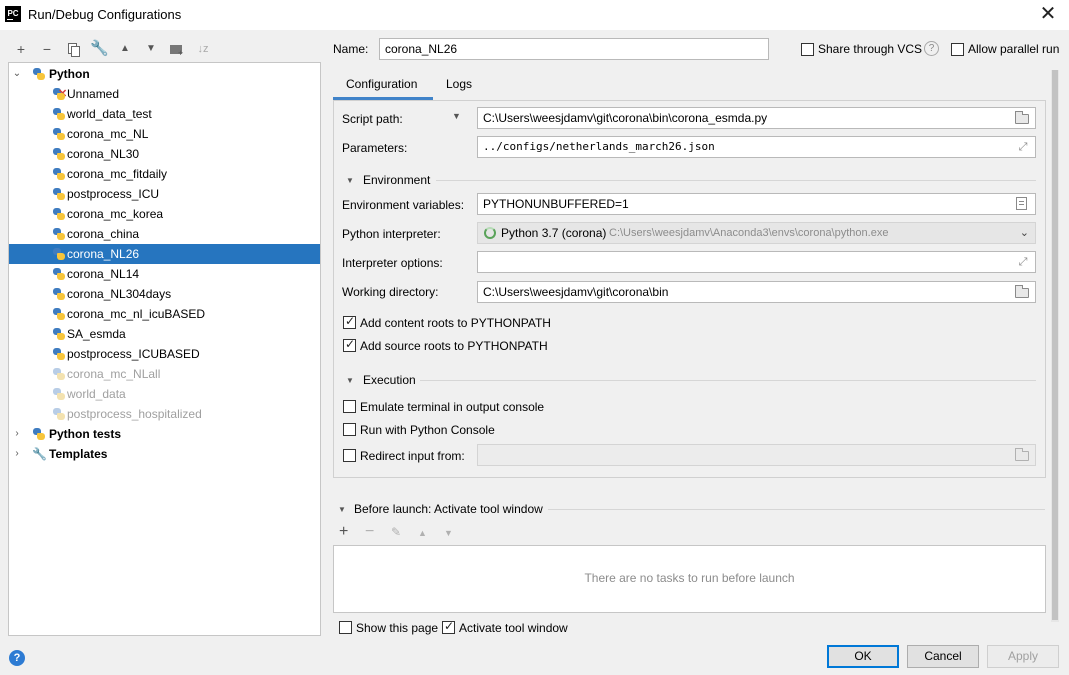  Describe the element at coordinates (164, 314) in the screenshot. I see `tree-item: corona_mc_nl_icuBASED` at that location.